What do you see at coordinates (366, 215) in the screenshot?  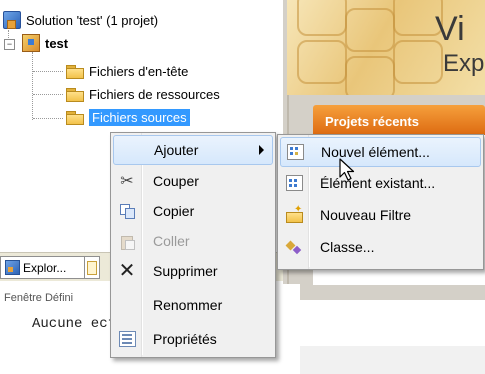 I see `menu-item-label: Nouveau Filtre` at bounding box center [366, 215].